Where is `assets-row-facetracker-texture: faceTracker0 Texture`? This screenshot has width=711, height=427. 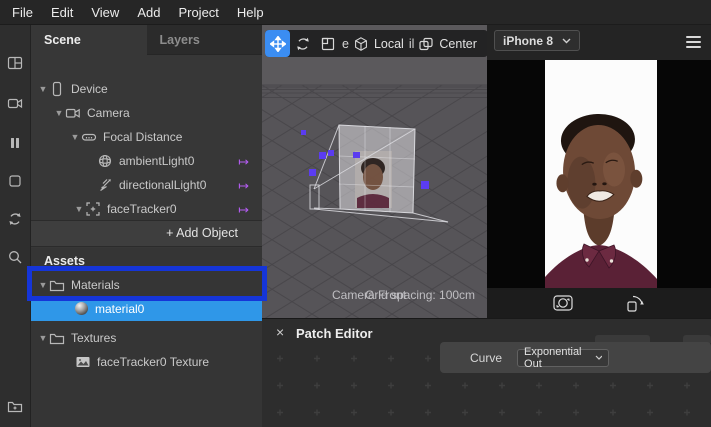 assets-row-facetracker-texture: faceTracker0 Texture is located at coordinates (146, 362).